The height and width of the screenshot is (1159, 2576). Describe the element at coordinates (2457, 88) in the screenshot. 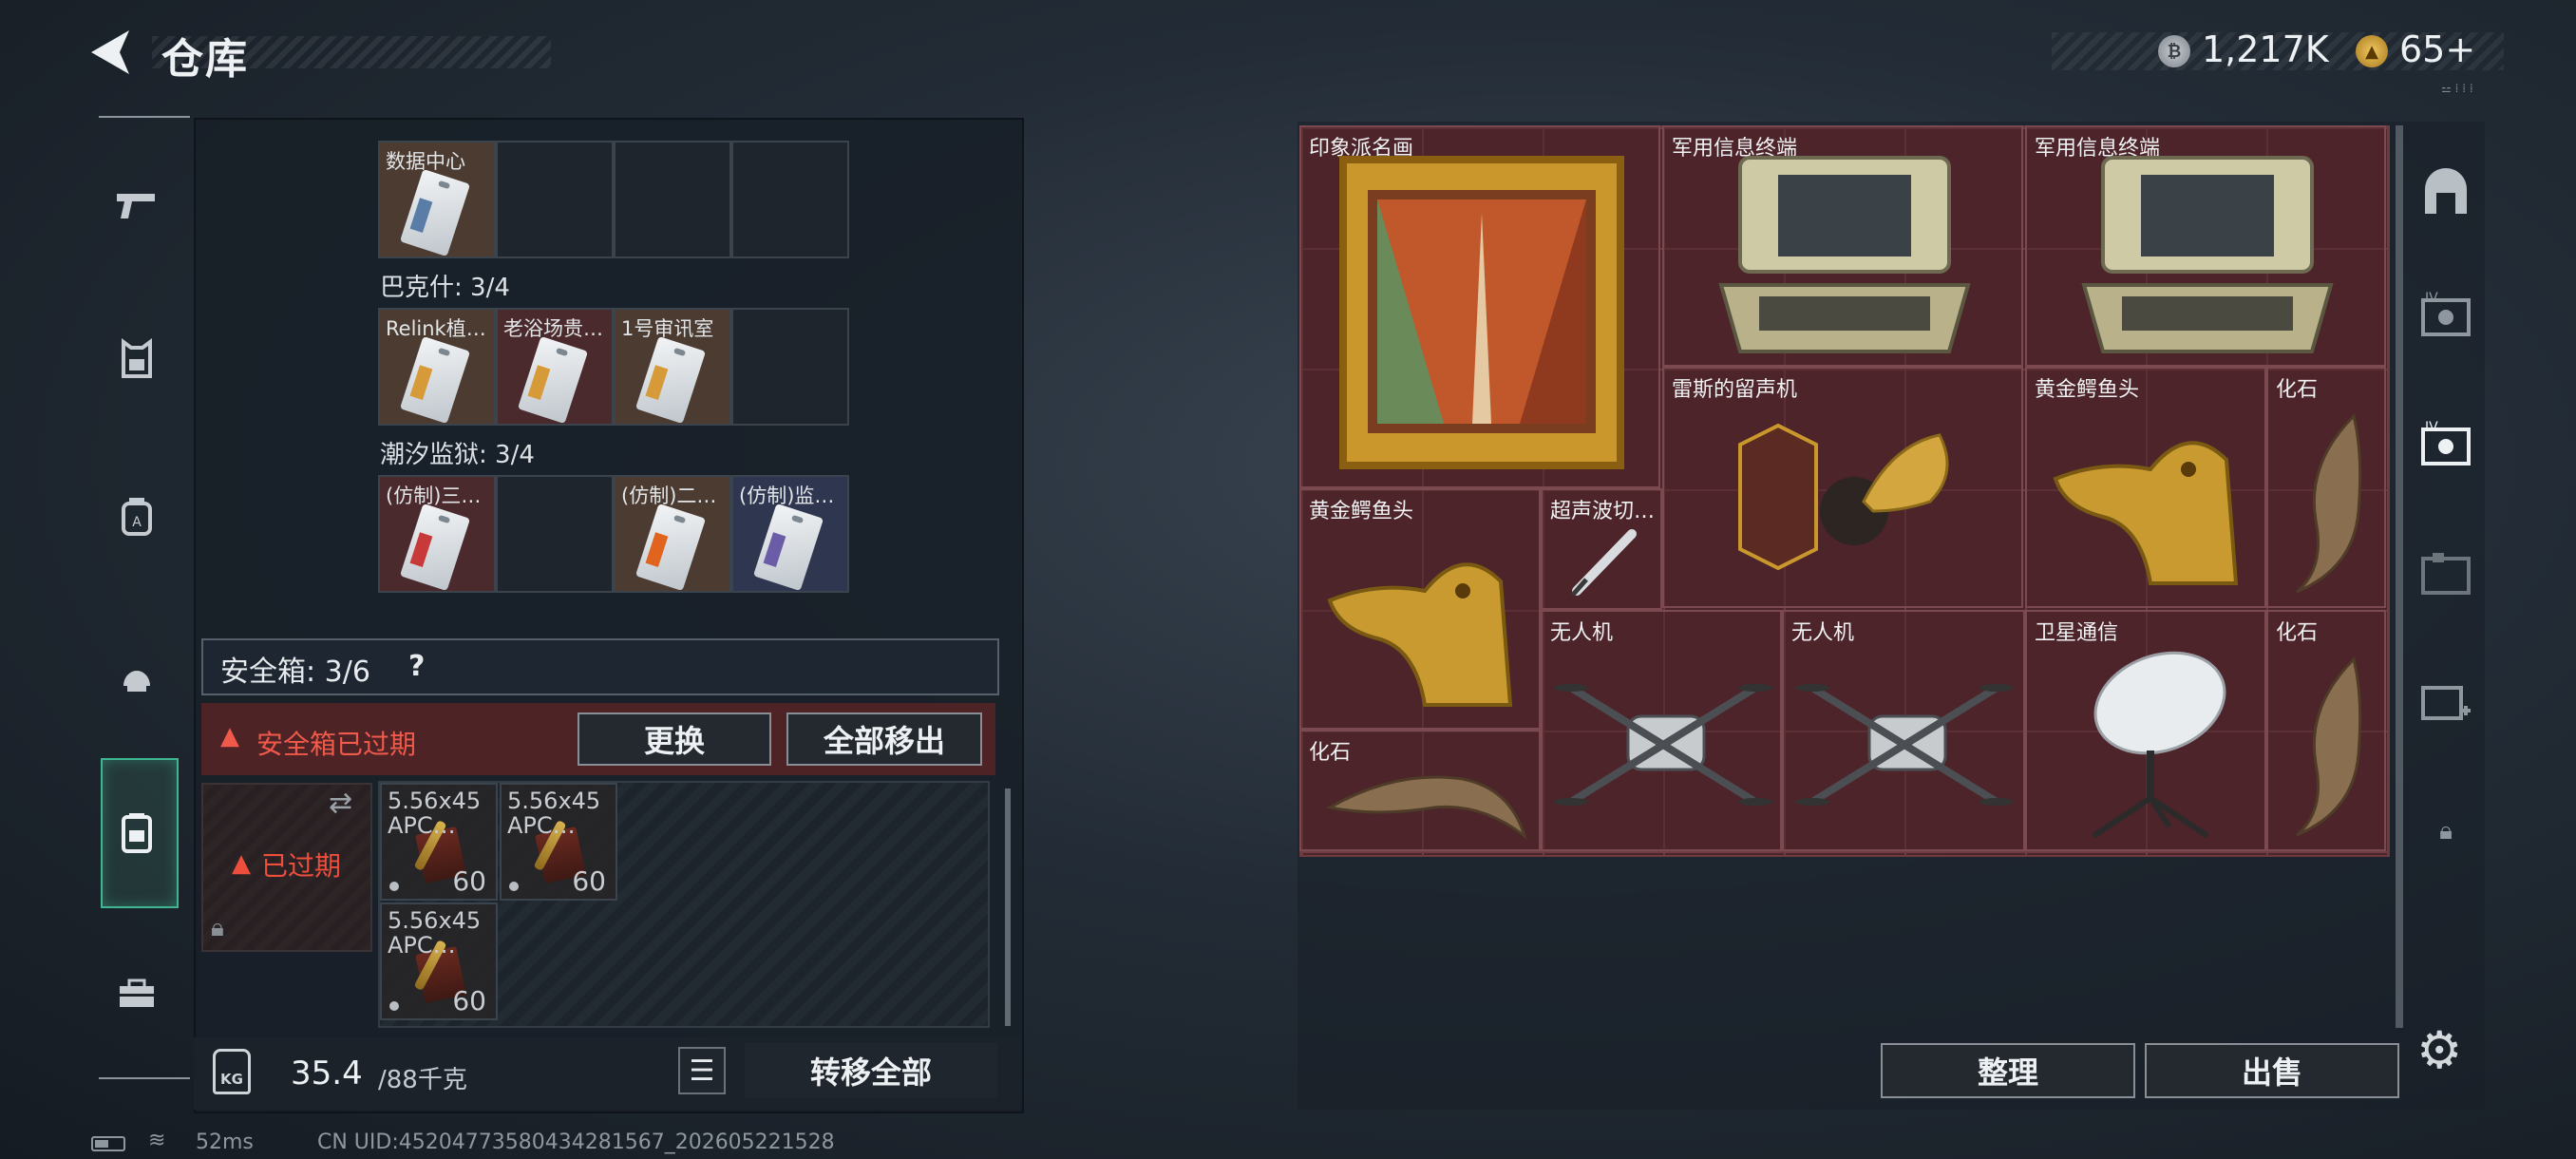

I see `header-small-text: ⚍ ⁞ ⁞ ⁞` at that location.